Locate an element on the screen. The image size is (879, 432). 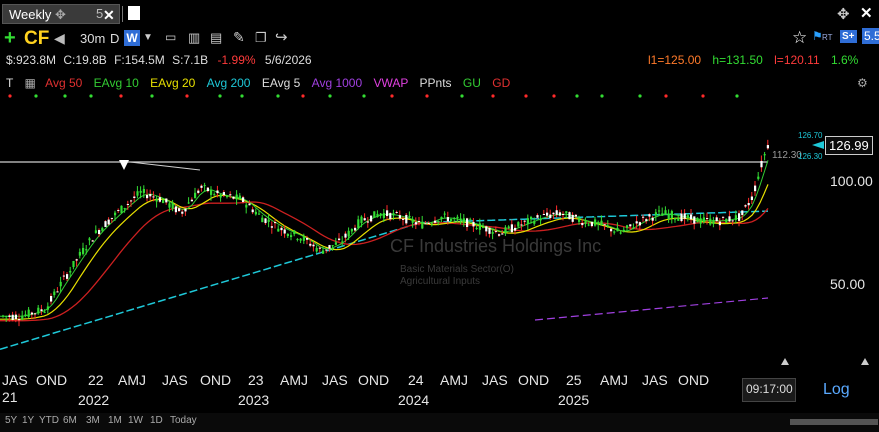
range-ytd: YTD is located at coordinates (49, 420).